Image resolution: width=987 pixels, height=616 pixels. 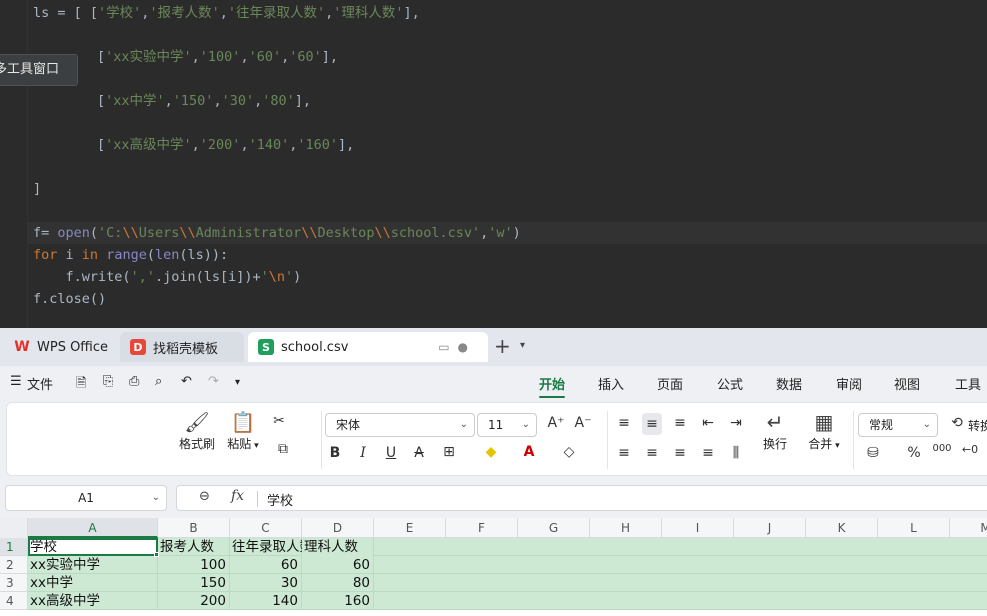 I want to click on column-header-m: M, so click(x=968, y=528).